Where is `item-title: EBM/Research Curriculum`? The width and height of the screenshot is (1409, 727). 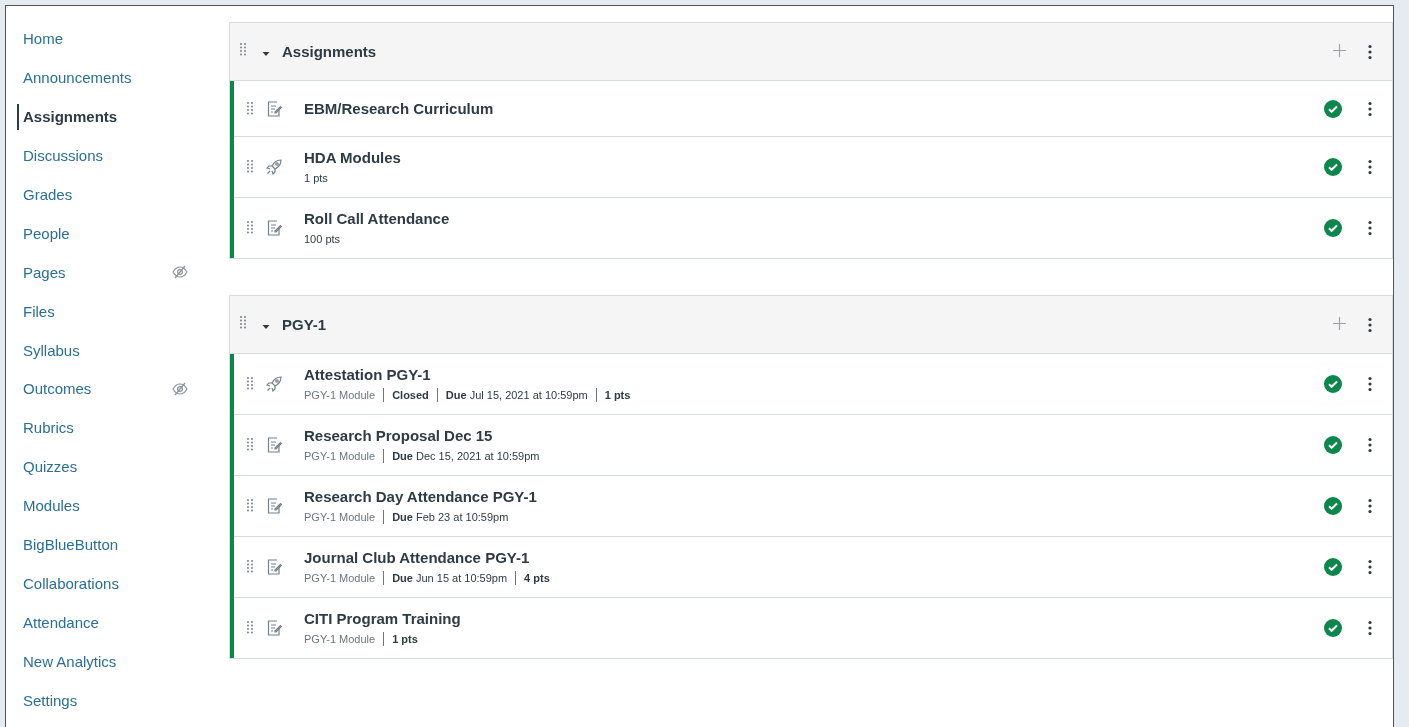
item-title: EBM/Research Curriculum is located at coordinates (399, 108).